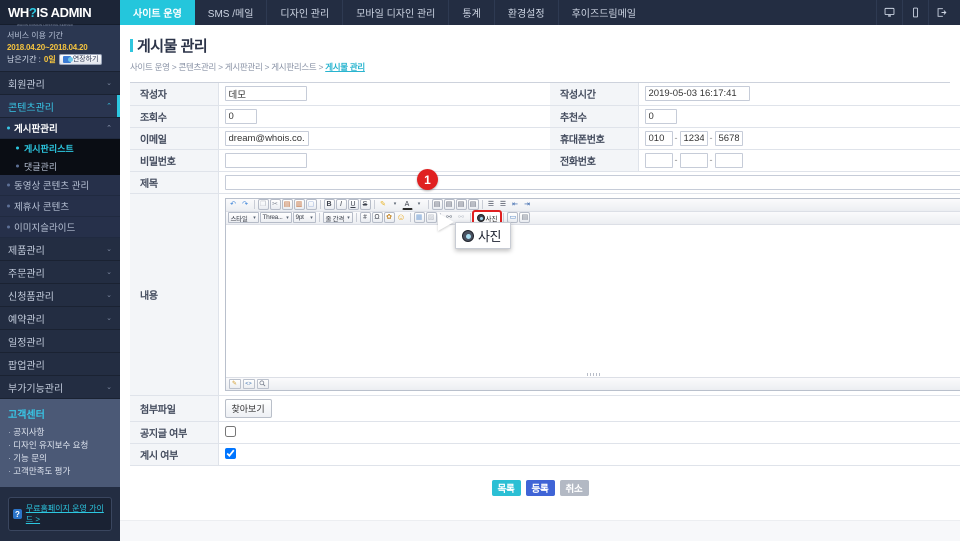 Image resolution: width=960 pixels, height=541 pixels. I want to click on tab-whois-dream-mail: 후이즈드림메일, so click(604, 12).